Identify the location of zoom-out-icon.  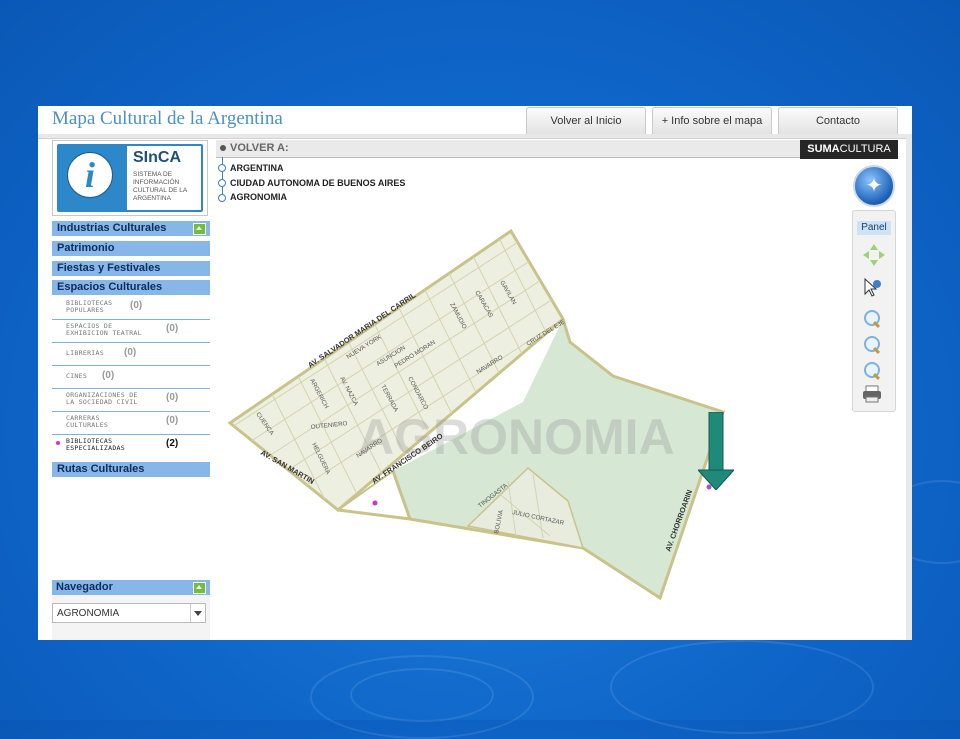
(873, 345).